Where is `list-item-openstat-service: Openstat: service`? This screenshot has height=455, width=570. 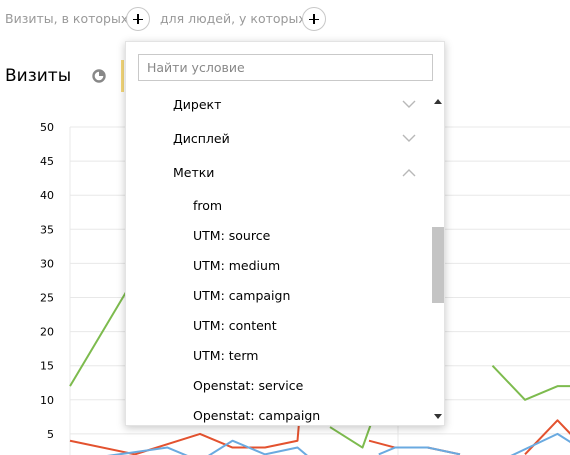
list-item-openstat-service: Openstat: service is located at coordinates (277, 386).